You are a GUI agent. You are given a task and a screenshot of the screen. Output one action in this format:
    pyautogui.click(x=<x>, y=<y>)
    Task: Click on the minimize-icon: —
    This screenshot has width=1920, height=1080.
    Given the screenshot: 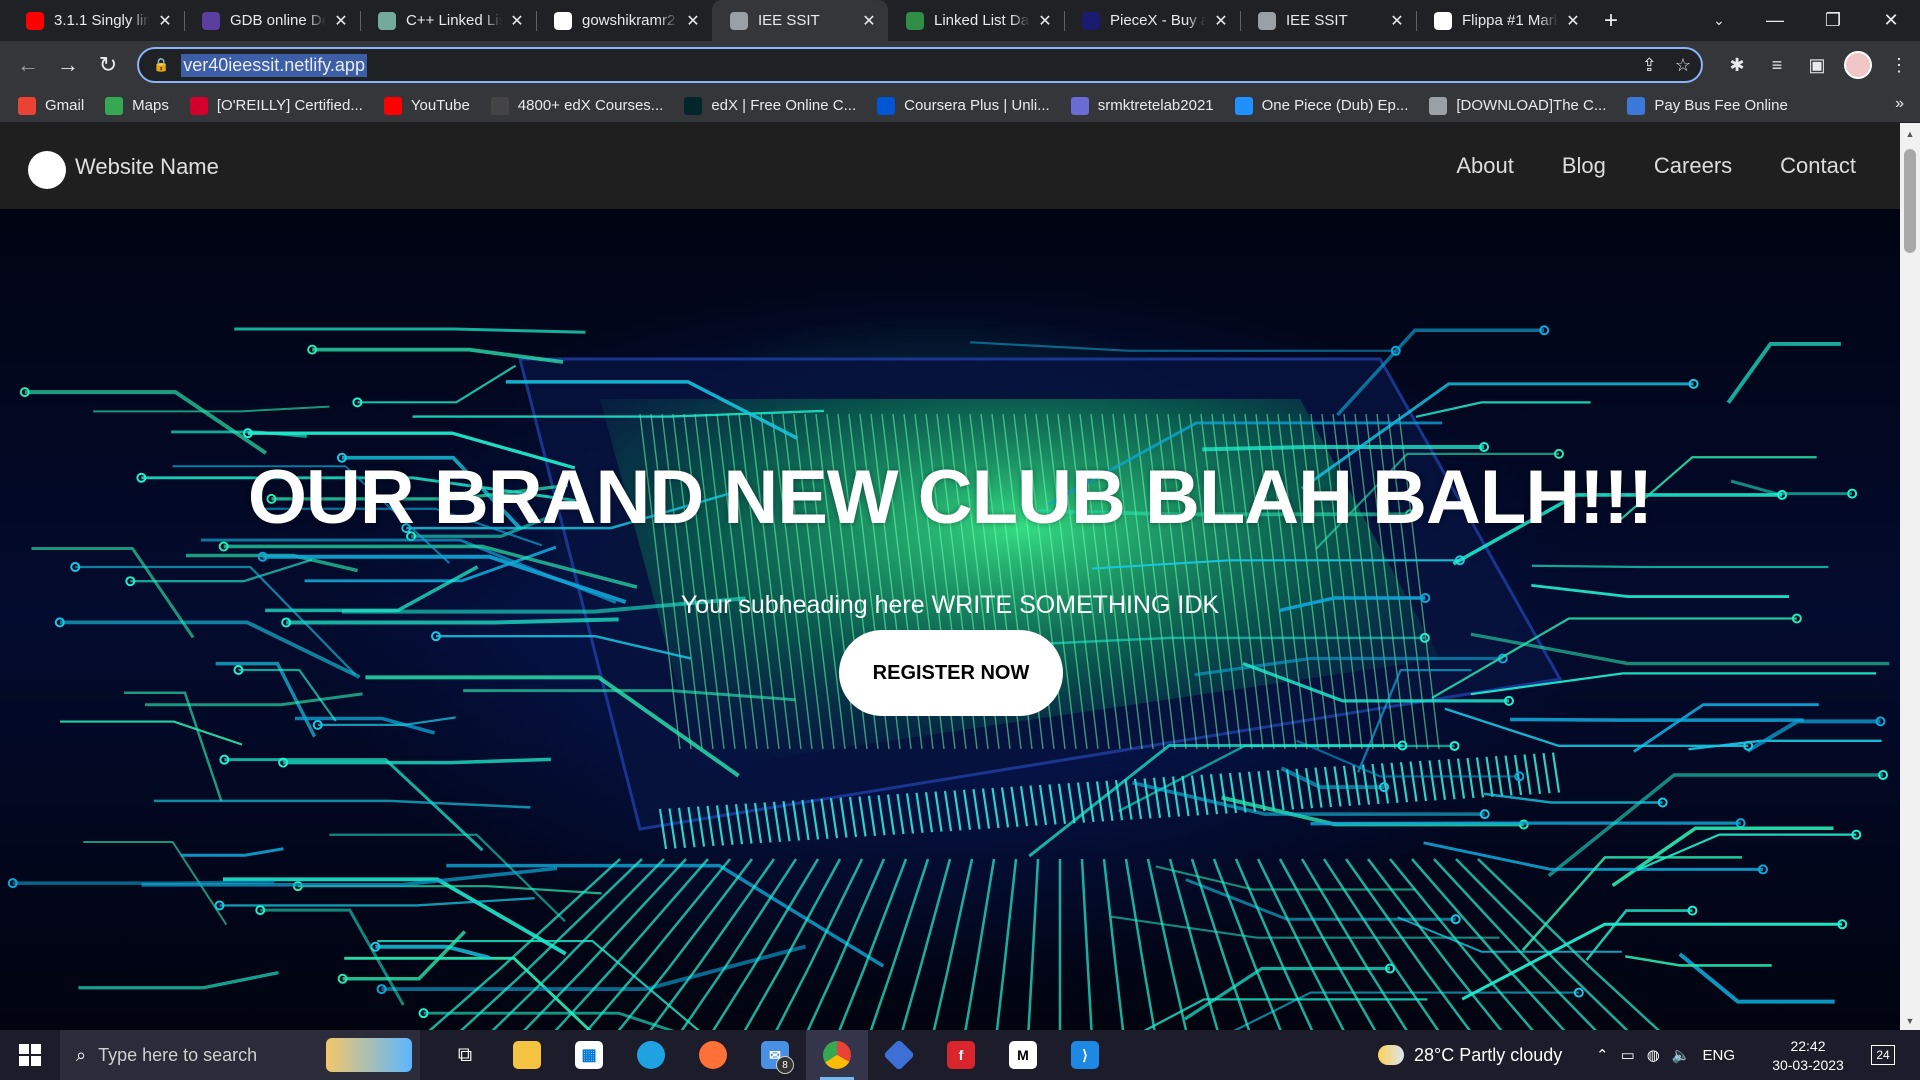 What is the action you would take?
    pyautogui.click(x=1775, y=20)
    